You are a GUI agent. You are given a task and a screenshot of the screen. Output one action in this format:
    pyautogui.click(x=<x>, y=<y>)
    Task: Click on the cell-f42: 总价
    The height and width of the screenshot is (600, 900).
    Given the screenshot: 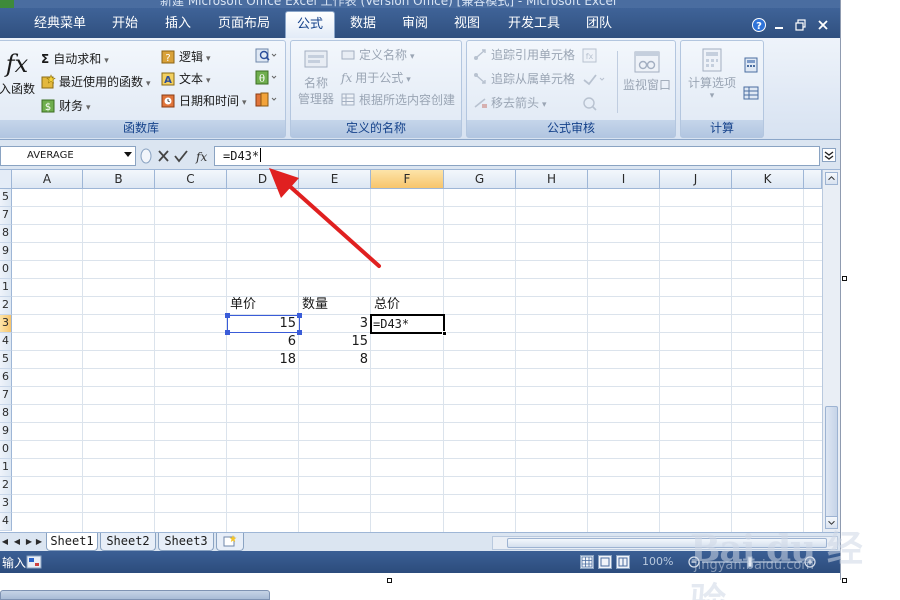 What is the action you would take?
    pyautogui.click(x=407, y=305)
    